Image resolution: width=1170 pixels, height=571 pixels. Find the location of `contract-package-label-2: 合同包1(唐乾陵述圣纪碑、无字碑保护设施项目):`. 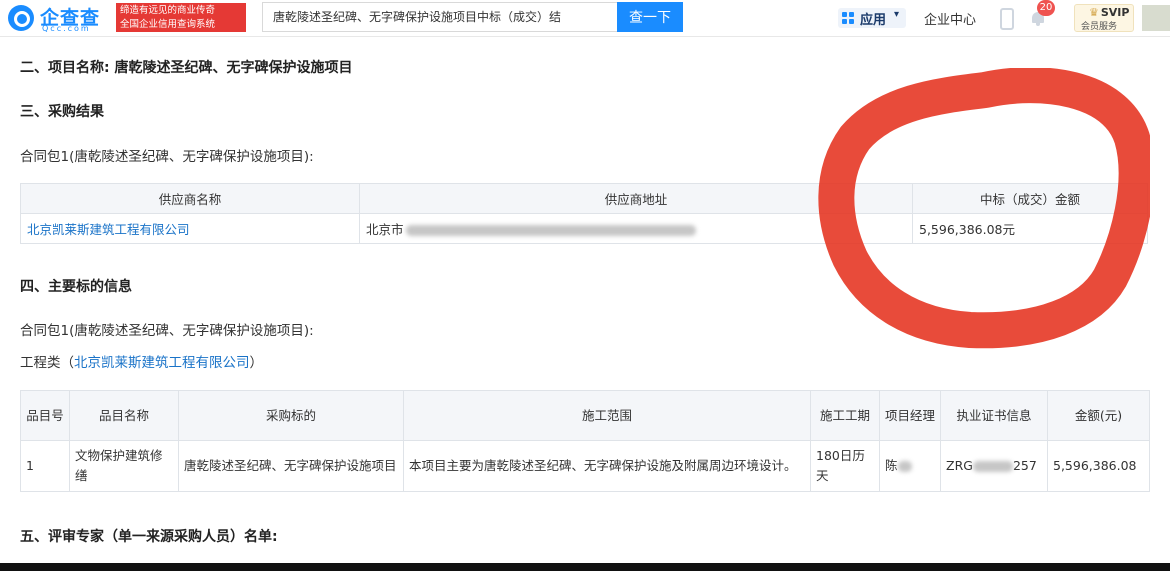

contract-package-label-2: 合同包1(唐乾陵述圣纪碑、无字碑保护设施项目): is located at coordinates (167, 331).